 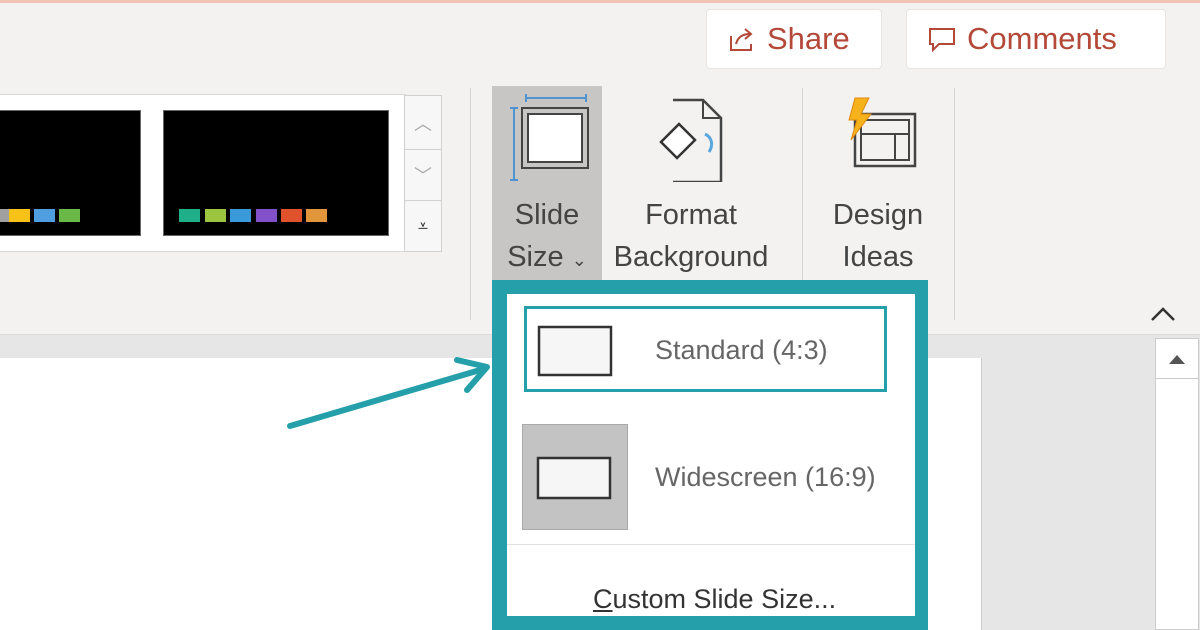 What do you see at coordinates (691, 257) in the screenshot?
I see `format-background-label-2: Background` at bounding box center [691, 257].